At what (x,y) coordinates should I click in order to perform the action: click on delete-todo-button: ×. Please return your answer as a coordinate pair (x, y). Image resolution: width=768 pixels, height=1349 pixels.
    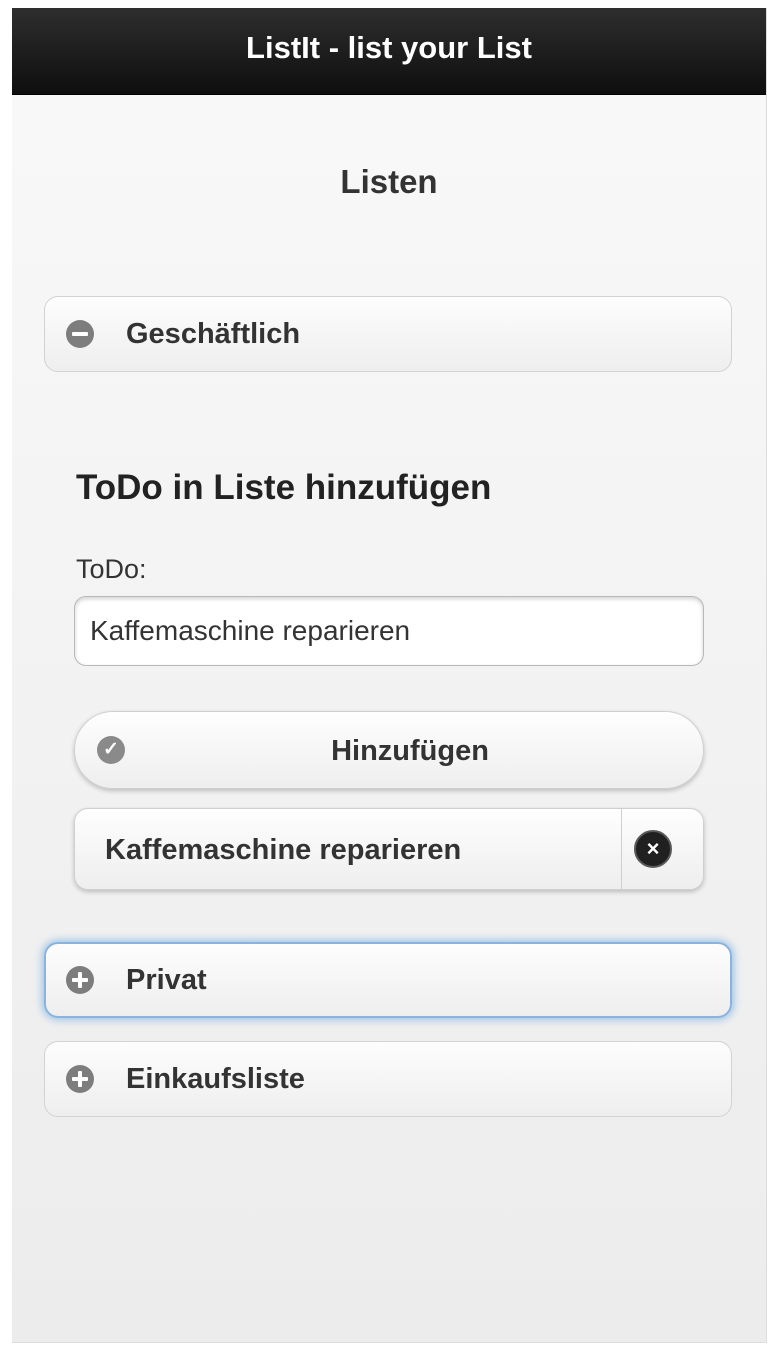
    Looking at the image, I should click on (662, 849).